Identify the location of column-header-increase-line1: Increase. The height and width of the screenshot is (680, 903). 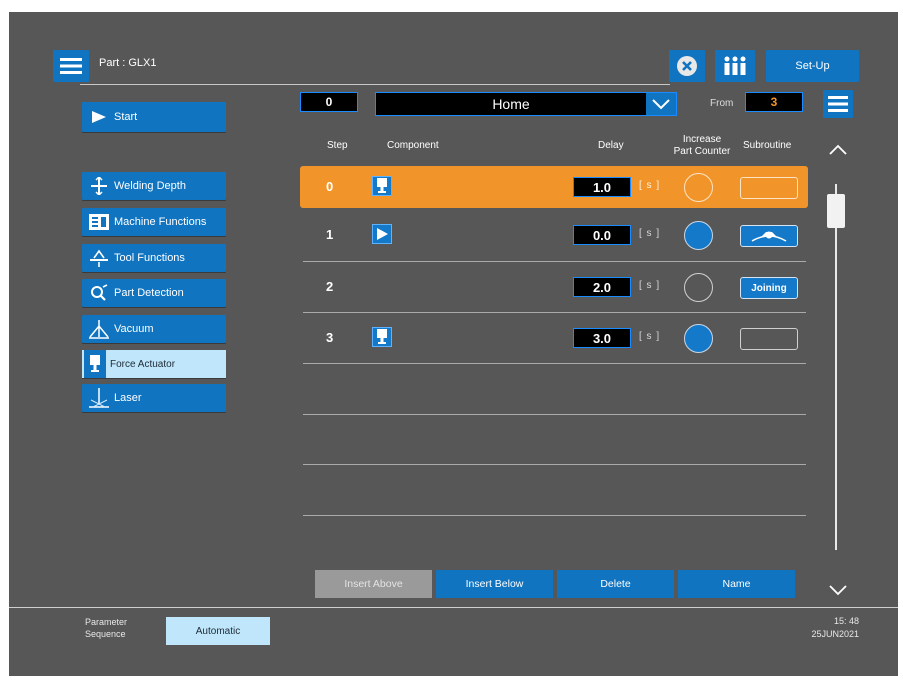
(702, 139).